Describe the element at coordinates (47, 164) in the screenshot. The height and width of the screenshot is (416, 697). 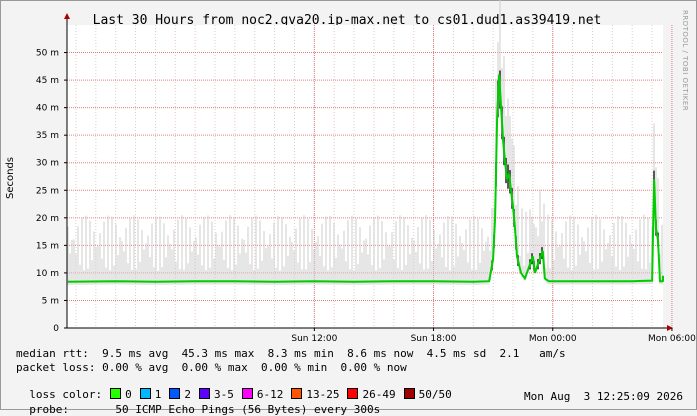
I see `y-tick-label: 30 m` at that location.